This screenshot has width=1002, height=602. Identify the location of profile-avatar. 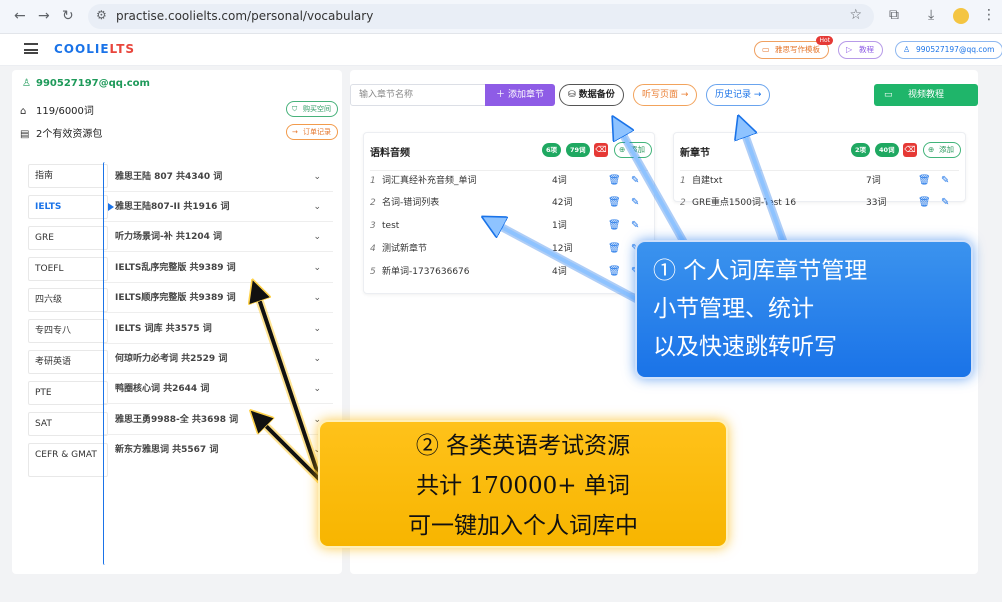
(961, 16).